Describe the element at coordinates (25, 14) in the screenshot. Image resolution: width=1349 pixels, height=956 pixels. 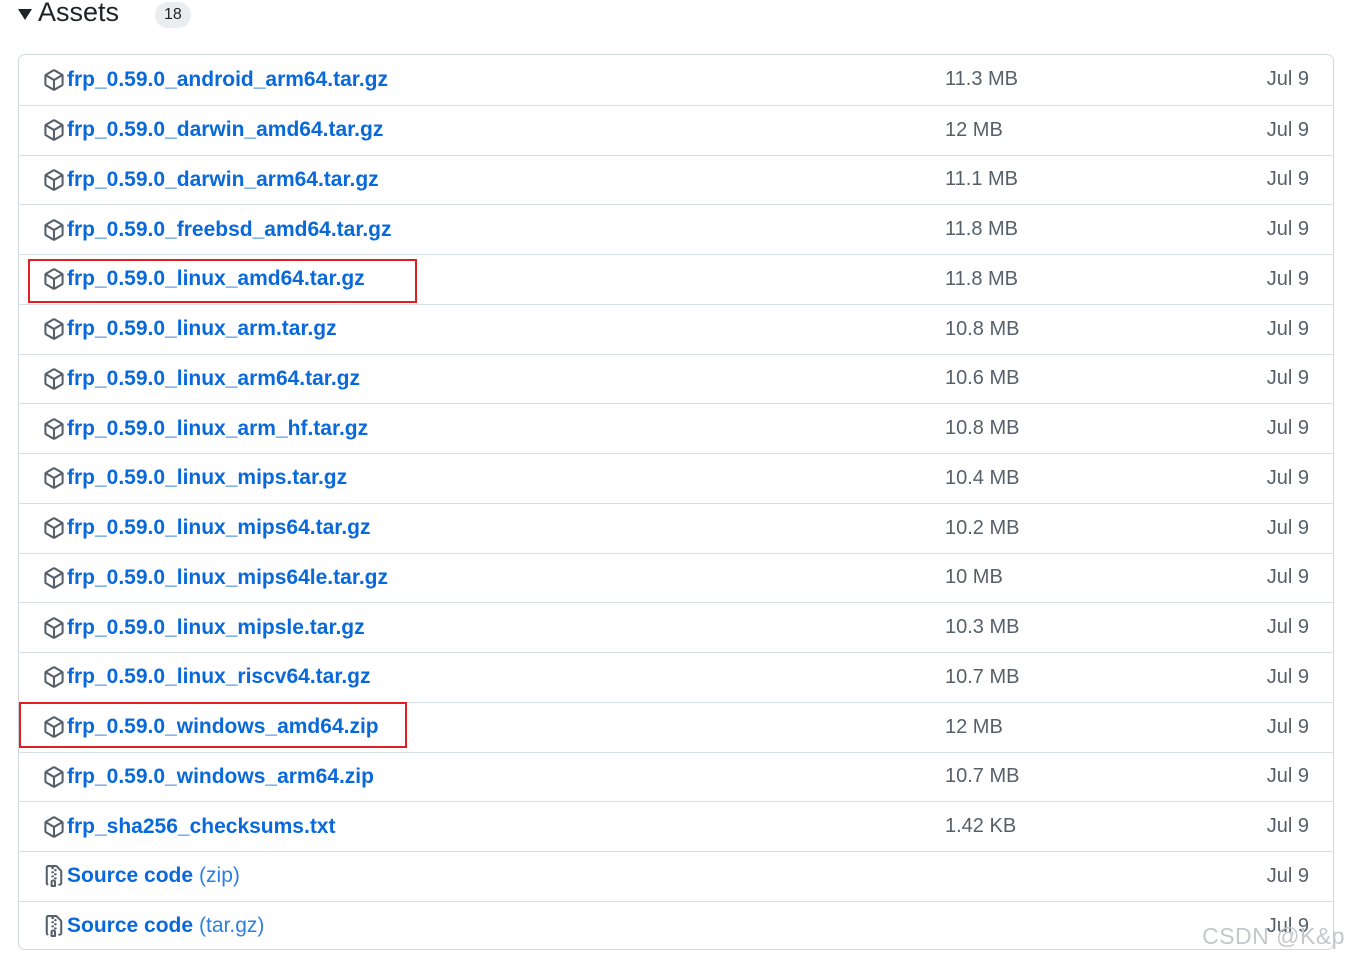
I see `caret-down-icon` at that location.